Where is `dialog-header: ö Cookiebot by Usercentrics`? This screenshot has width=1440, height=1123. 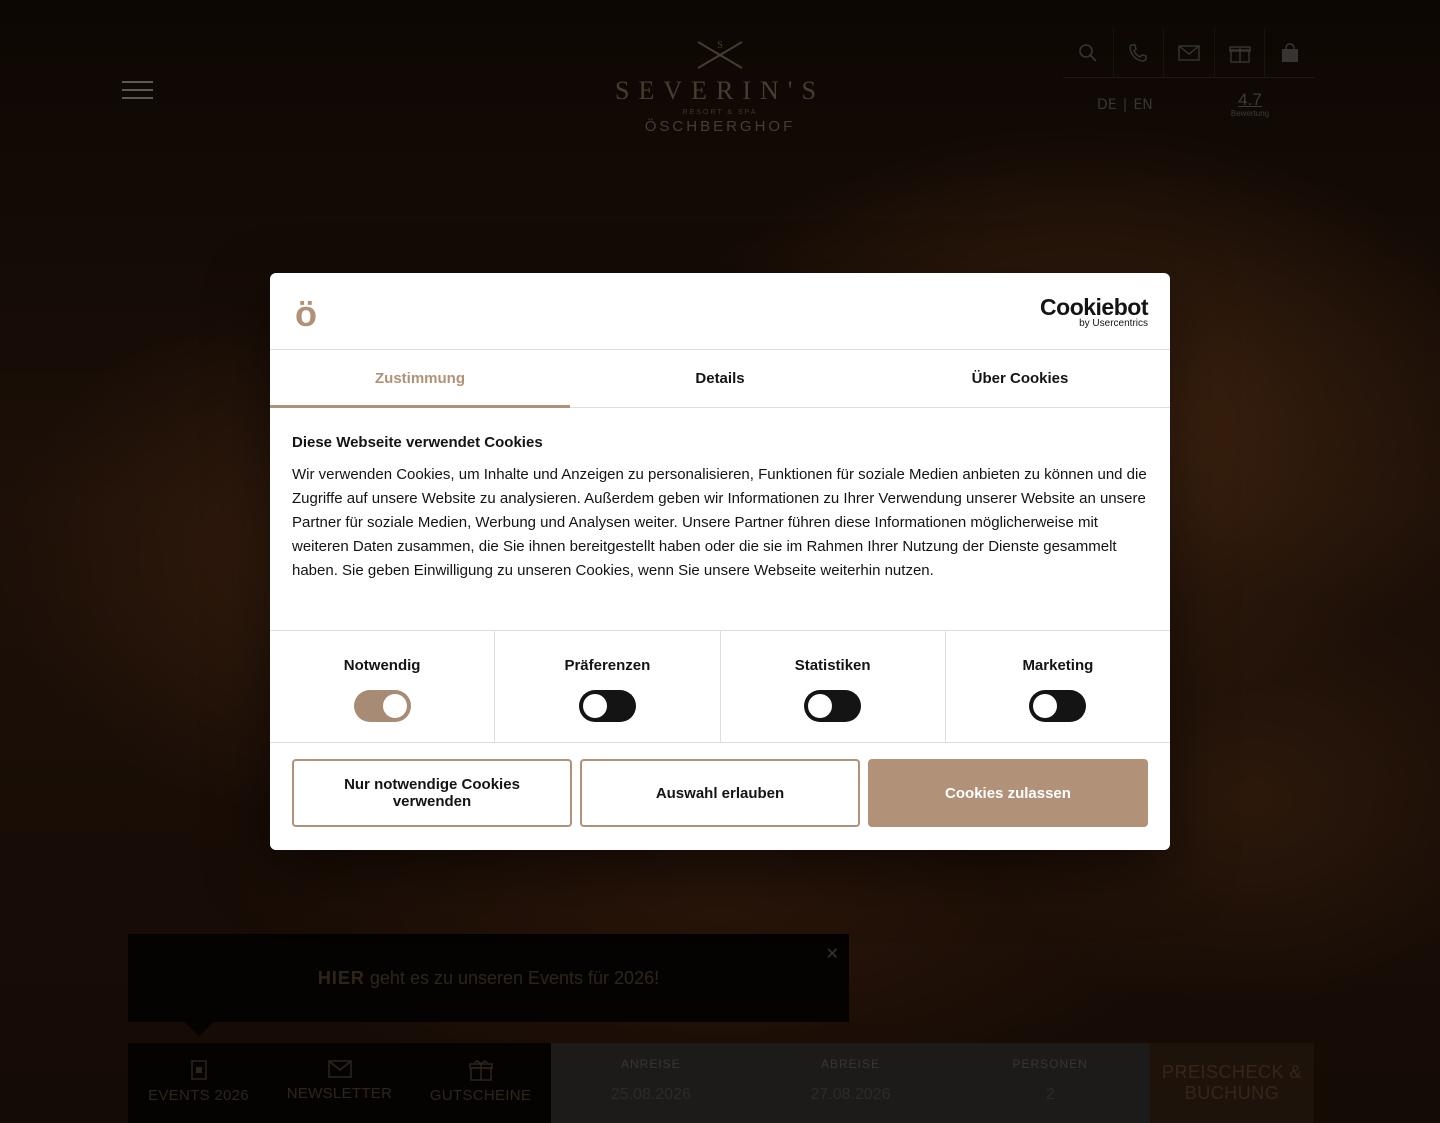
dialog-header: ö Cookiebot by Usercentrics is located at coordinates (720, 311).